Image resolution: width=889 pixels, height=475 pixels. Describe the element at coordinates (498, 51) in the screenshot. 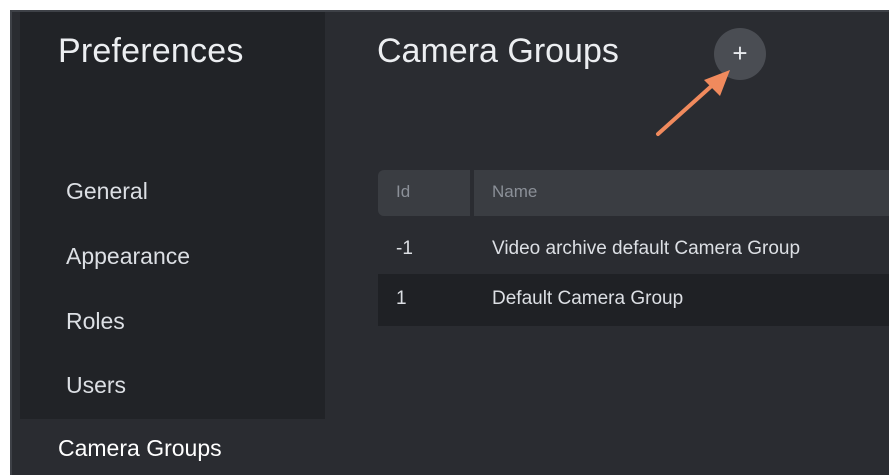

I see `page-title: Camera Groups` at that location.